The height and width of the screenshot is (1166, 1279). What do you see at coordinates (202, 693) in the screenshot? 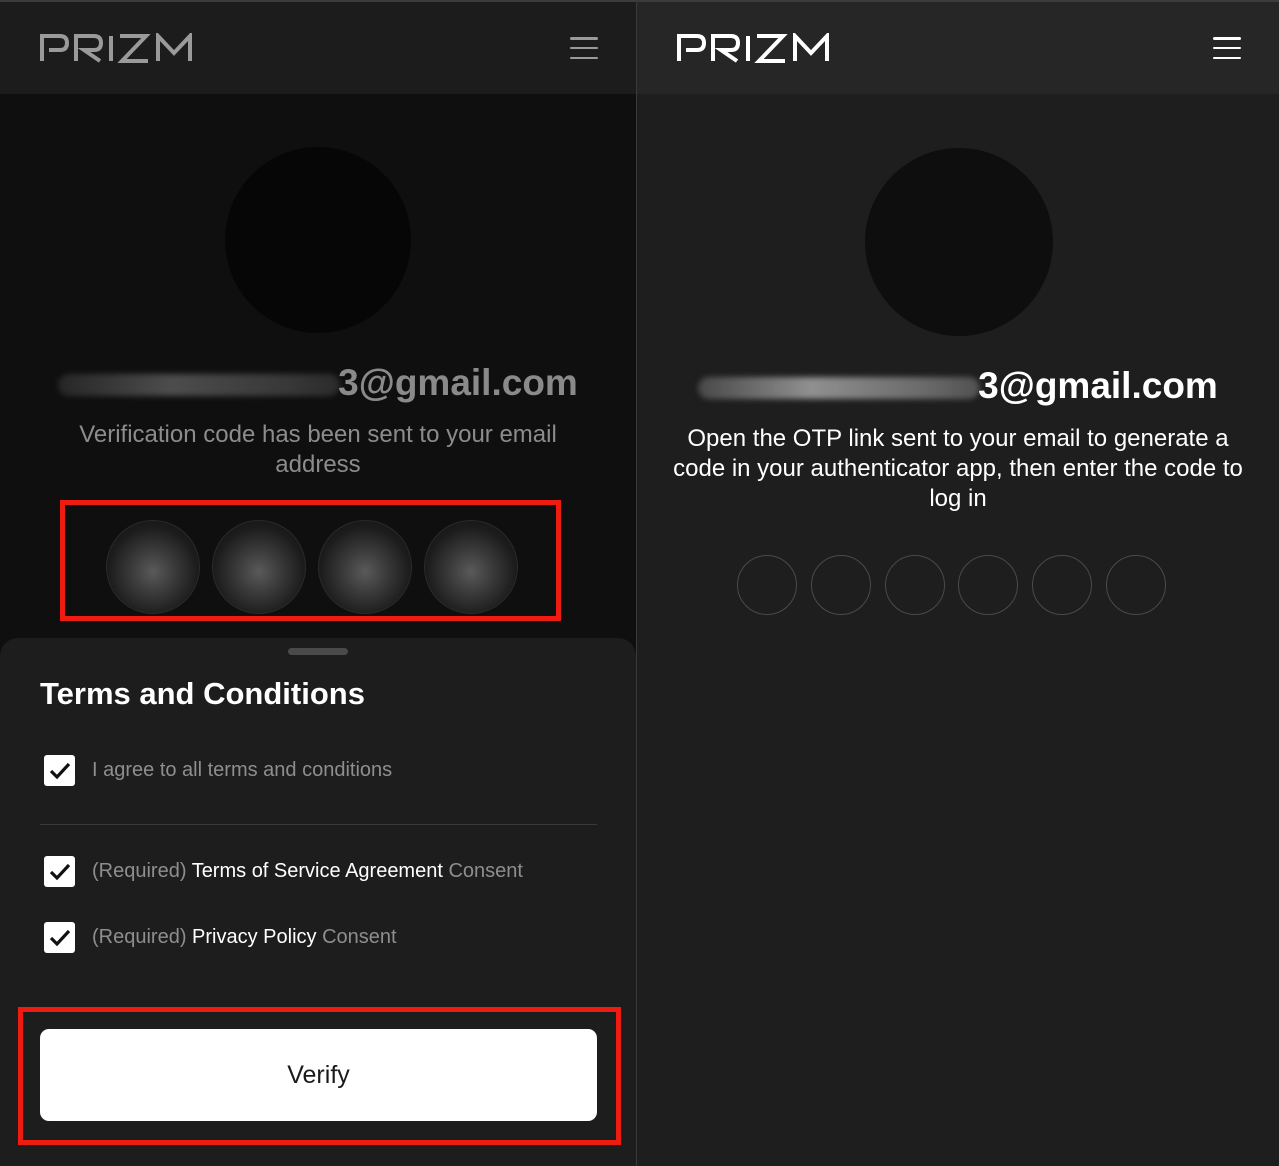
I see `terms-title: Terms and Conditions` at bounding box center [202, 693].